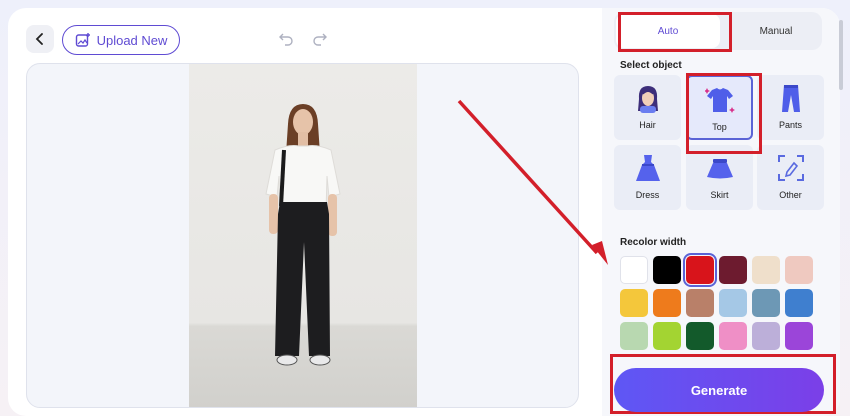 The image size is (850, 416). What do you see at coordinates (82, 40) in the screenshot?
I see `image-add-icon` at bounding box center [82, 40].